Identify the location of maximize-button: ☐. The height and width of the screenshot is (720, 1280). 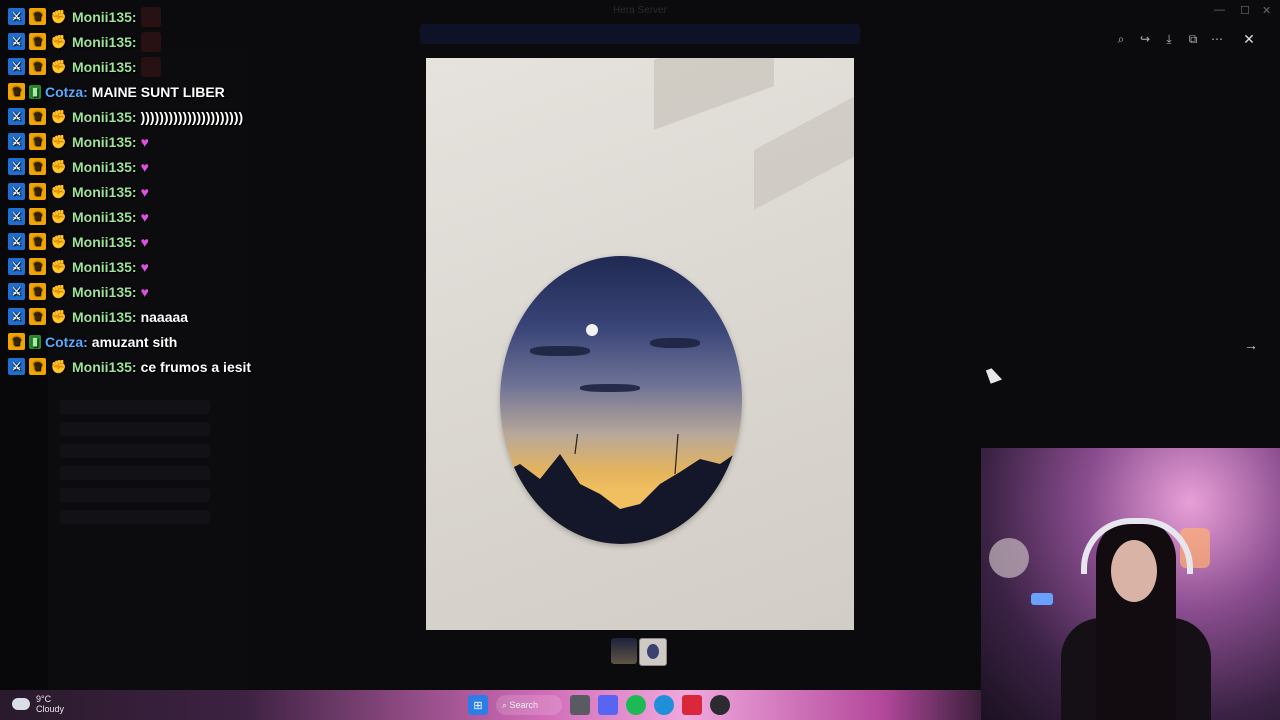
(1245, 10).